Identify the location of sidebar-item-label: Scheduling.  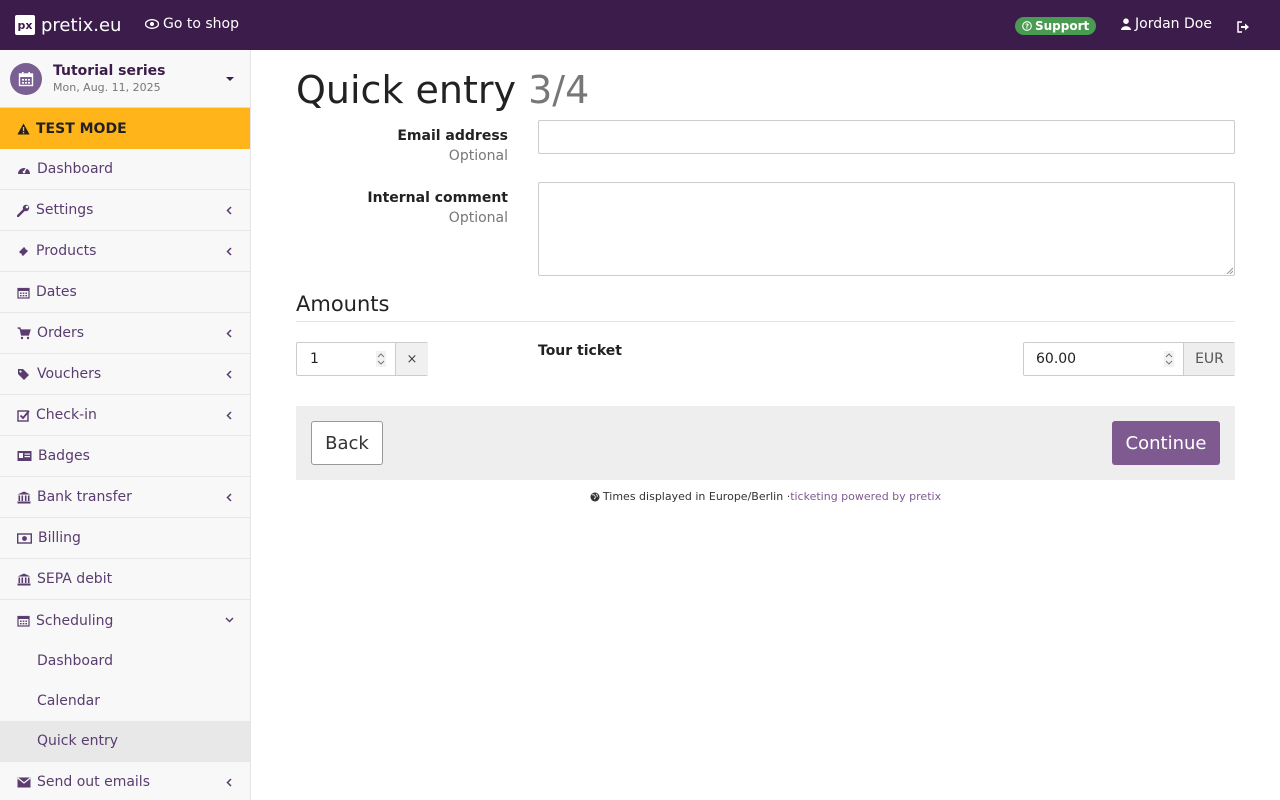
(75, 620).